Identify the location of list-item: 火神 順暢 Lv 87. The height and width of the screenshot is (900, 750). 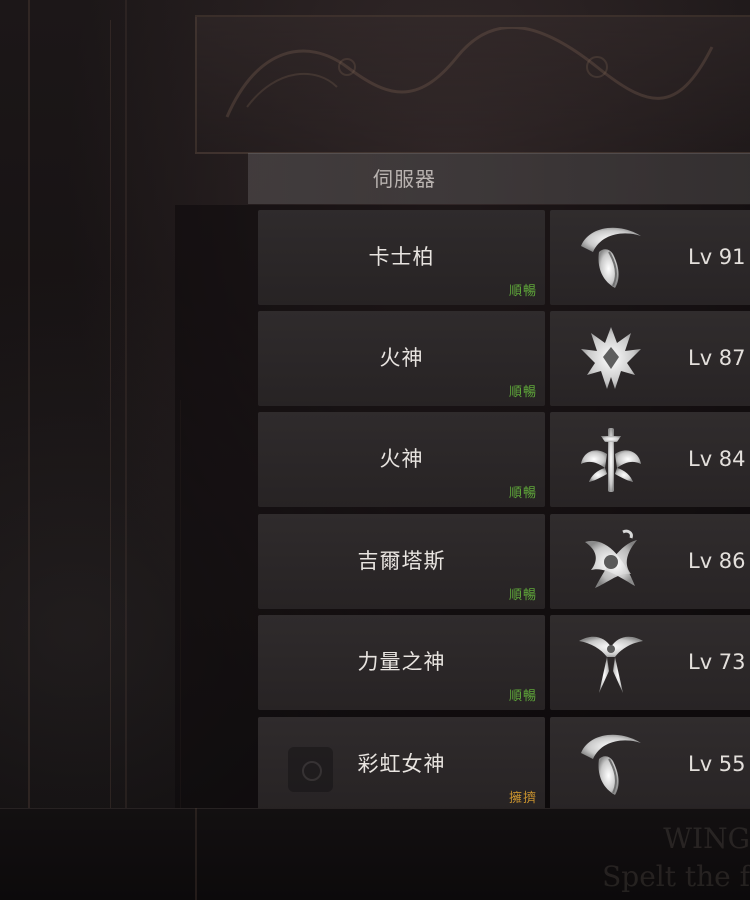
(504, 358).